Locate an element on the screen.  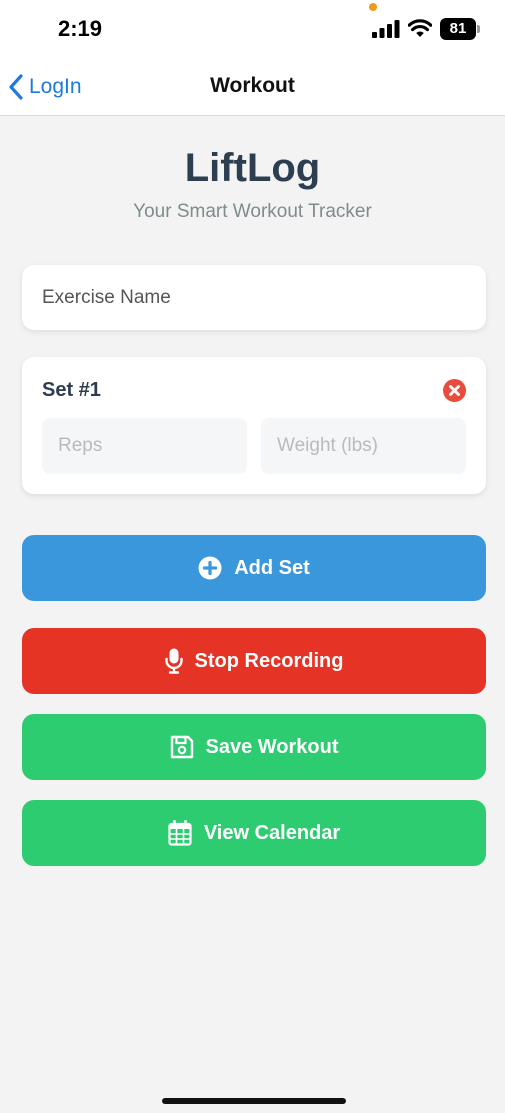
save-workout-button: Save Workout is located at coordinates (254, 747).